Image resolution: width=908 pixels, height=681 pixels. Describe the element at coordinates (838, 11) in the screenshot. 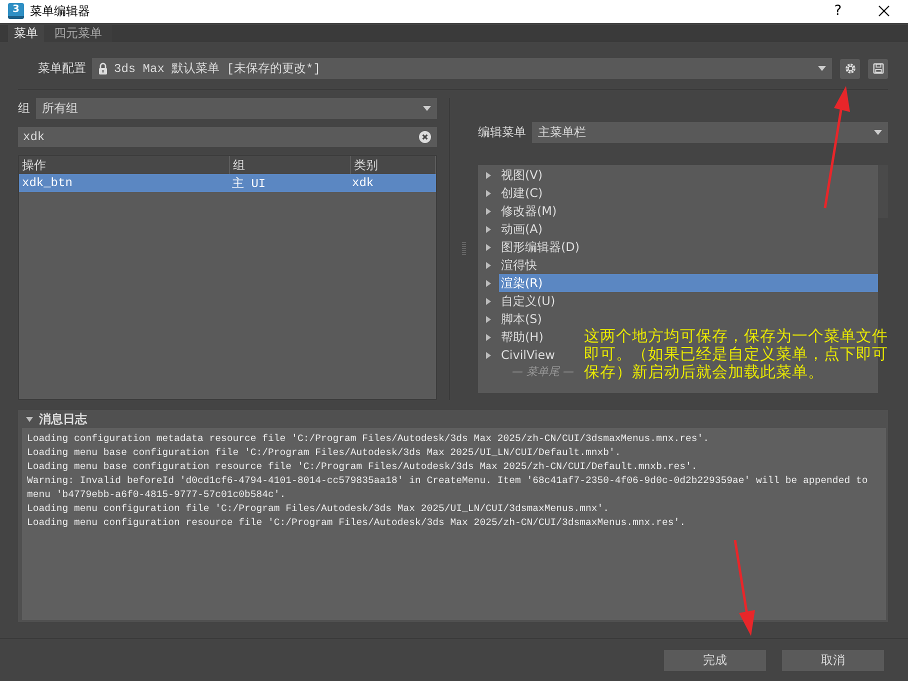

I see `help-button: ?` at that location.